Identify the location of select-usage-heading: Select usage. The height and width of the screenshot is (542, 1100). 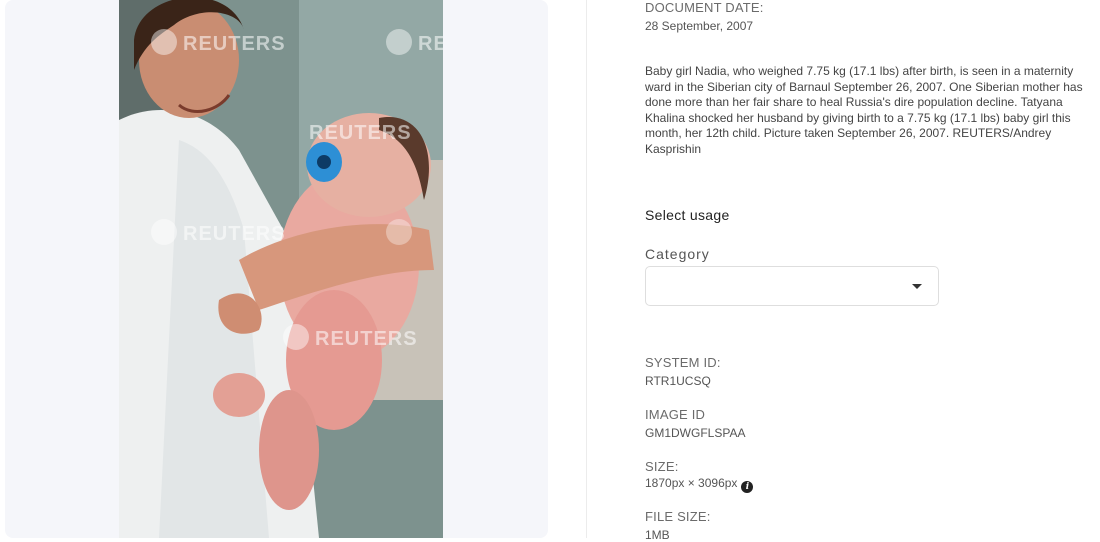
(687, 215).